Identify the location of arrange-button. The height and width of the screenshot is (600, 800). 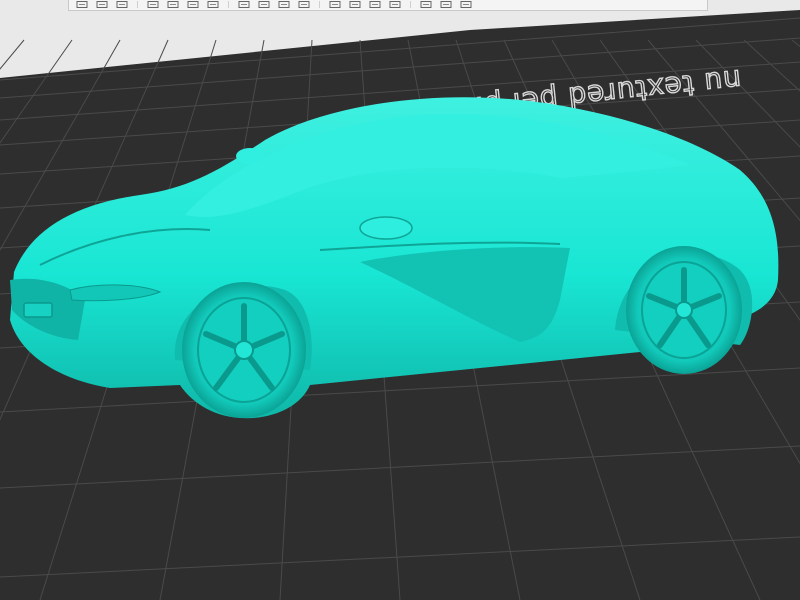
(153, 4).